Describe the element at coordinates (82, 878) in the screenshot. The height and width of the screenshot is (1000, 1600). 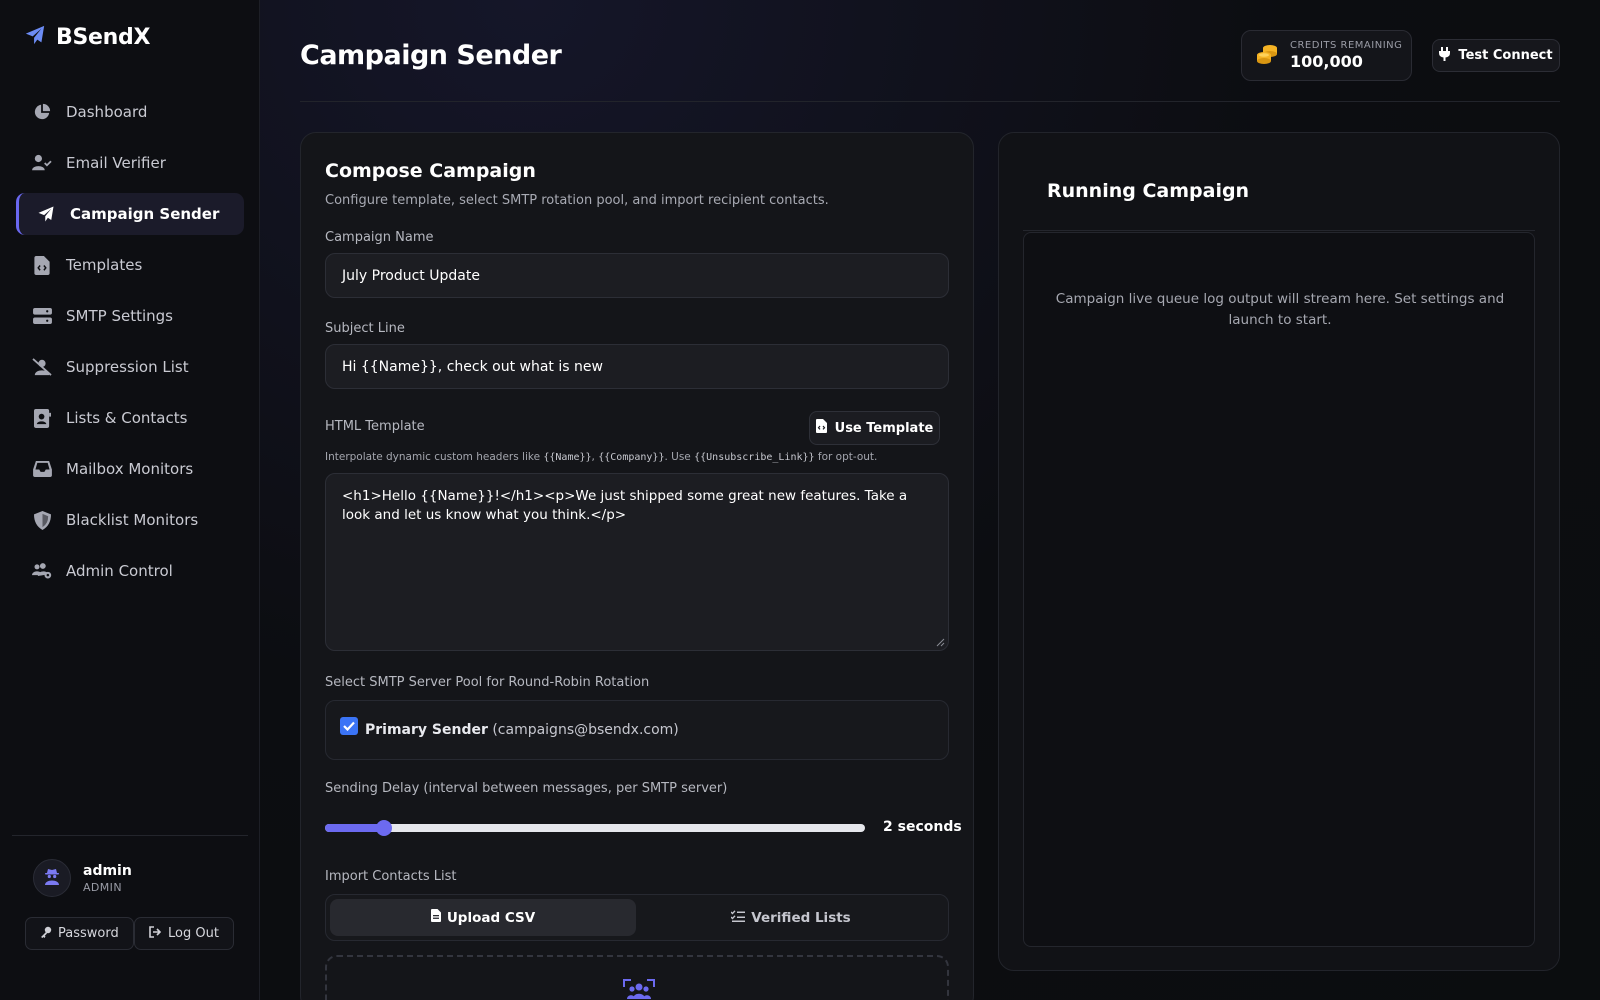
I see `user-profile: admin ADMIN` at that location.